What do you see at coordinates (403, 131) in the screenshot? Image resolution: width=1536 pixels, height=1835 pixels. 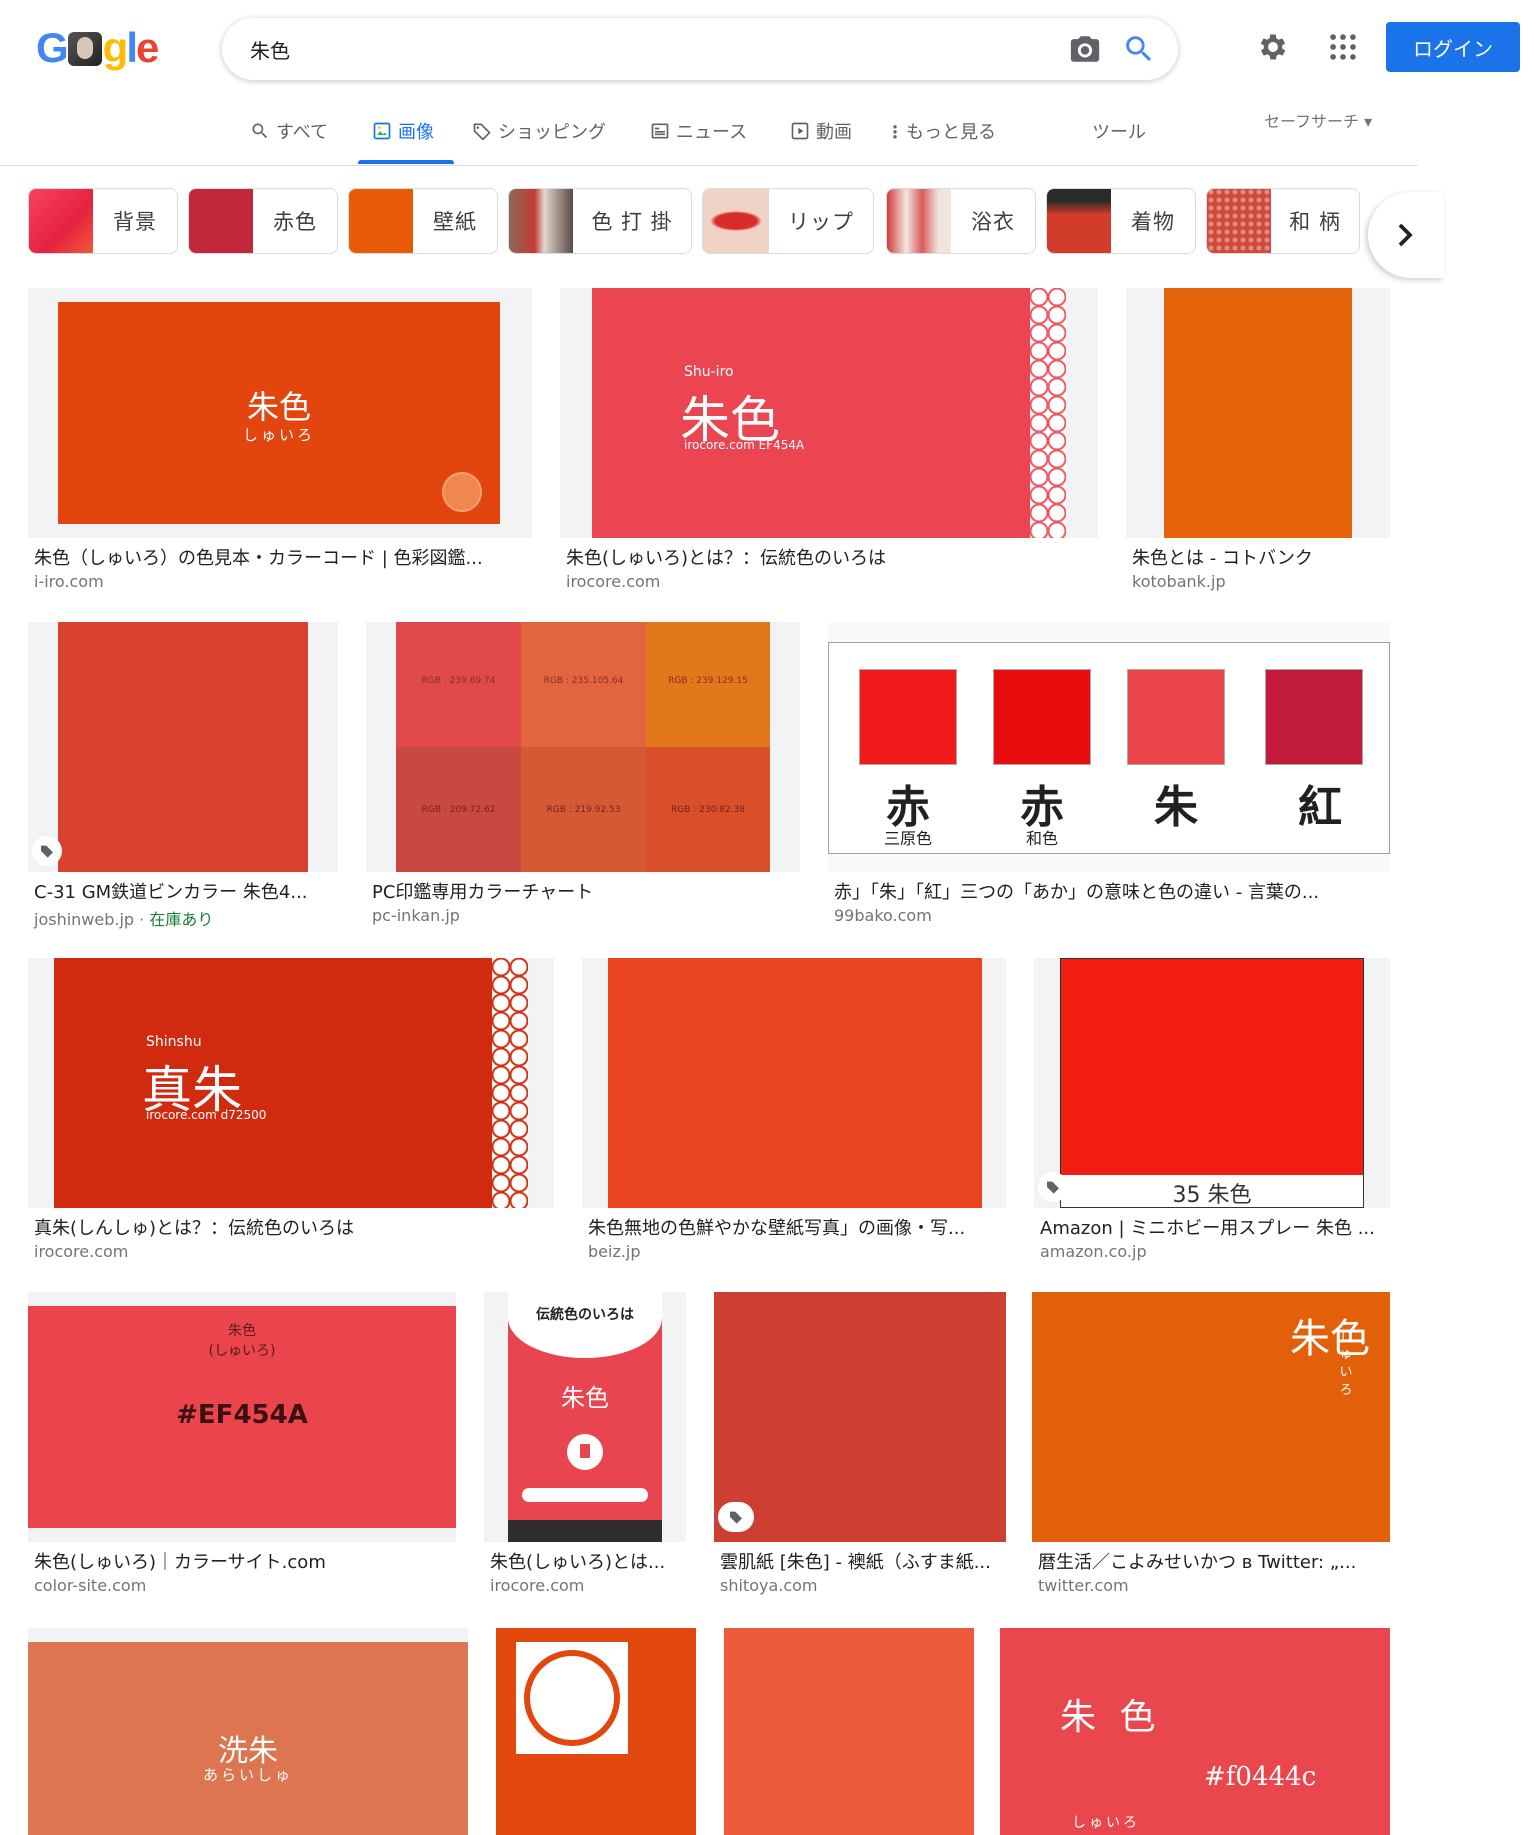 I see `tab-images: 画像` at bounding box center [403, 131].